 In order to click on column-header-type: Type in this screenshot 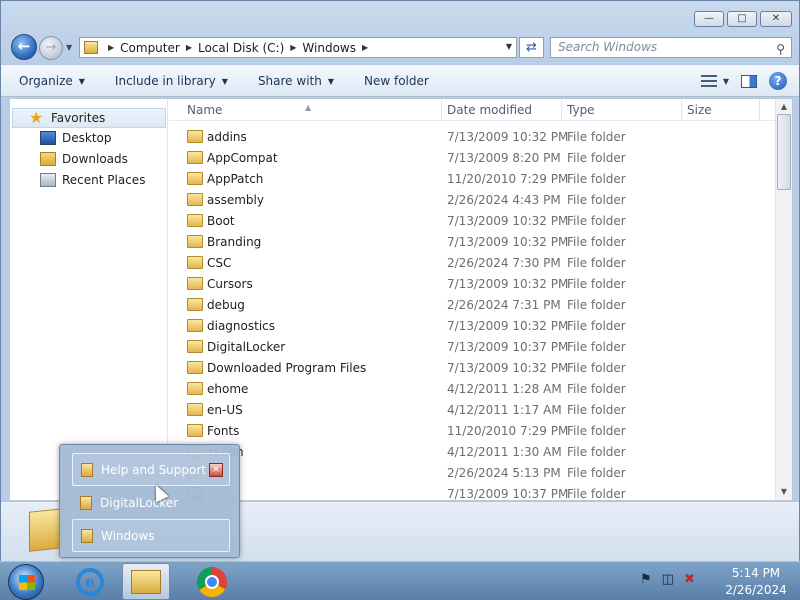, I will do `click(581, 110)`.